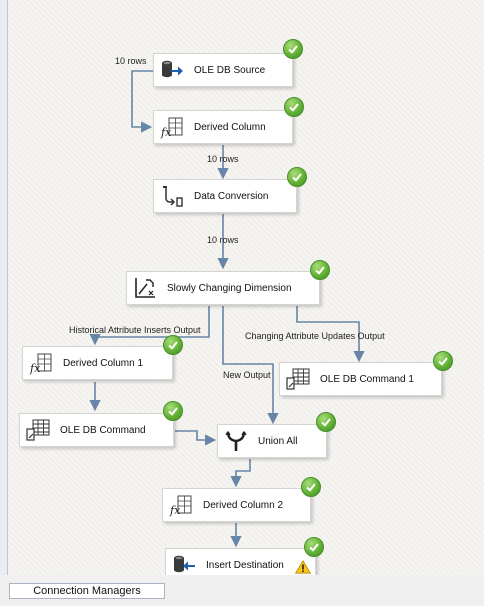 Image resolution: width=484 pixels, height=606 pixels. I want to click on task-ole-db-command-1: OLE DB Command 1, so click(360, 379).